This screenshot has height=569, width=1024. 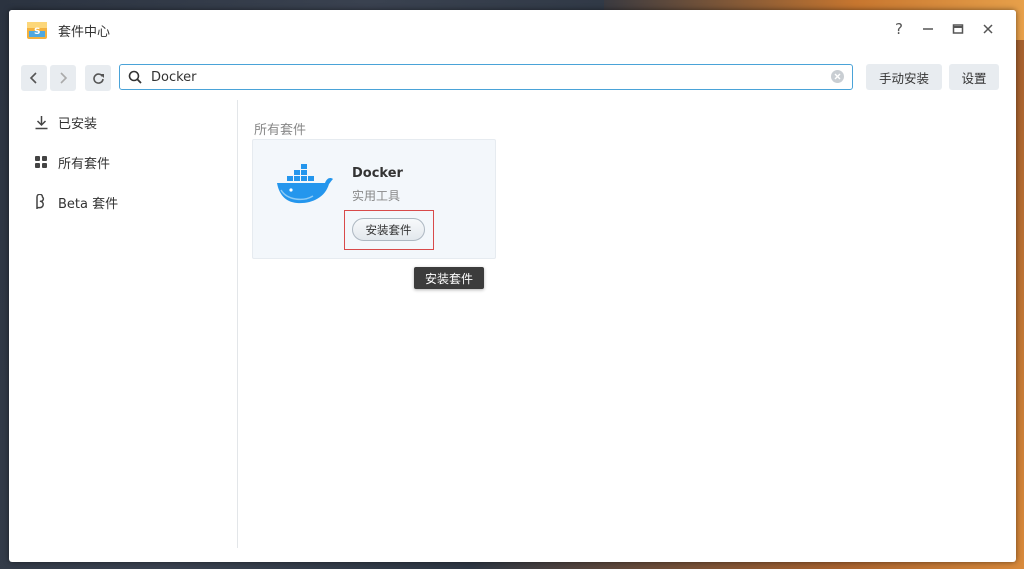 I want to click on sidebar-item-label: 已安装, so click(x=78, y=124).